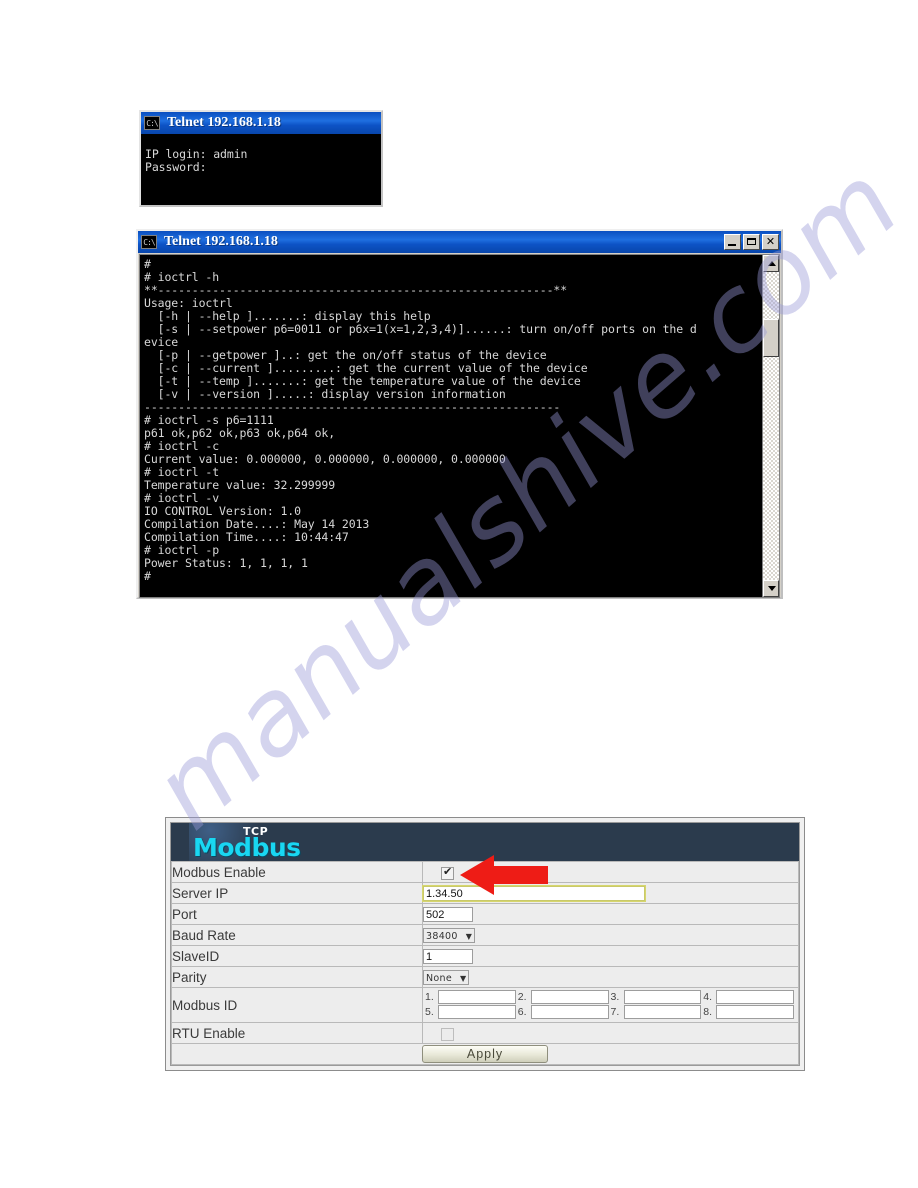 This screenshot has width=918, height=1188. Describe the element at coordinates (224, 122) in the screenshot. I see `telnet-login-title: Telnet 192.168.1.18` at that location.